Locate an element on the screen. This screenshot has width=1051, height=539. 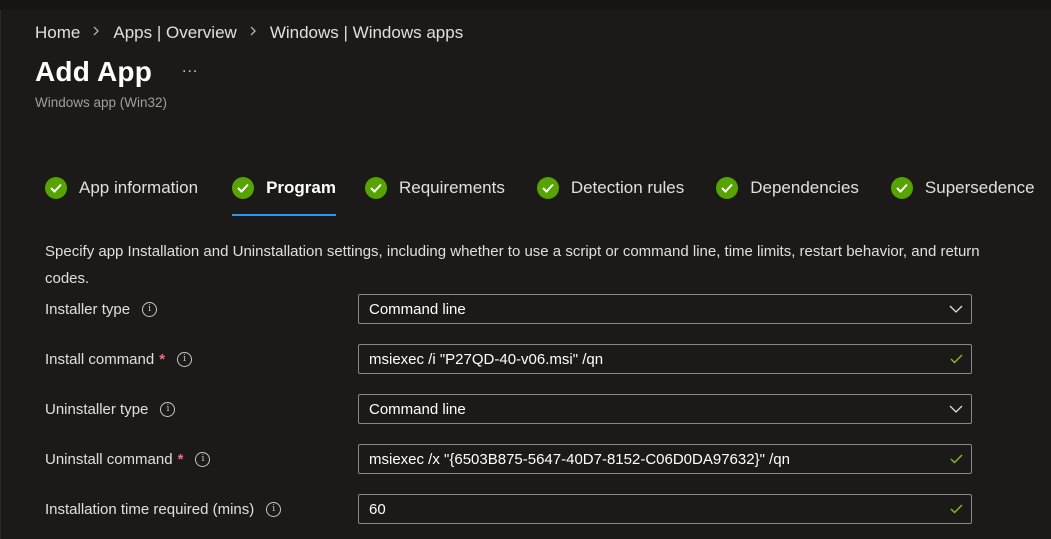
field-label: Installation time required (mins) i is located at coordinates (163, 509).